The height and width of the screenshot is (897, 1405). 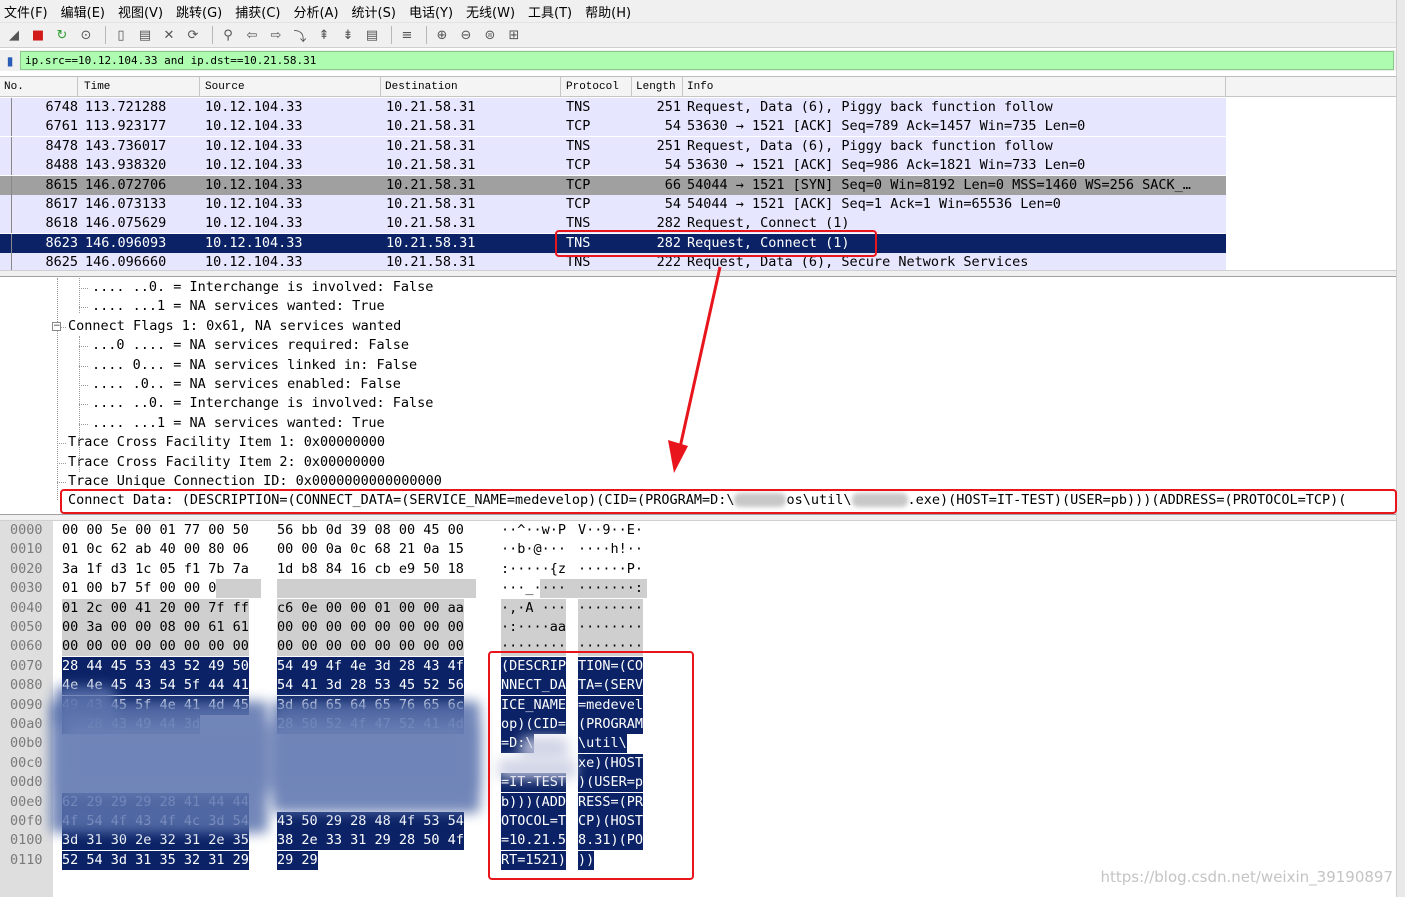 I want to click on detail-line: Trace Cross Facility Item 2: 0x00000000, so click(x=226, y=462).